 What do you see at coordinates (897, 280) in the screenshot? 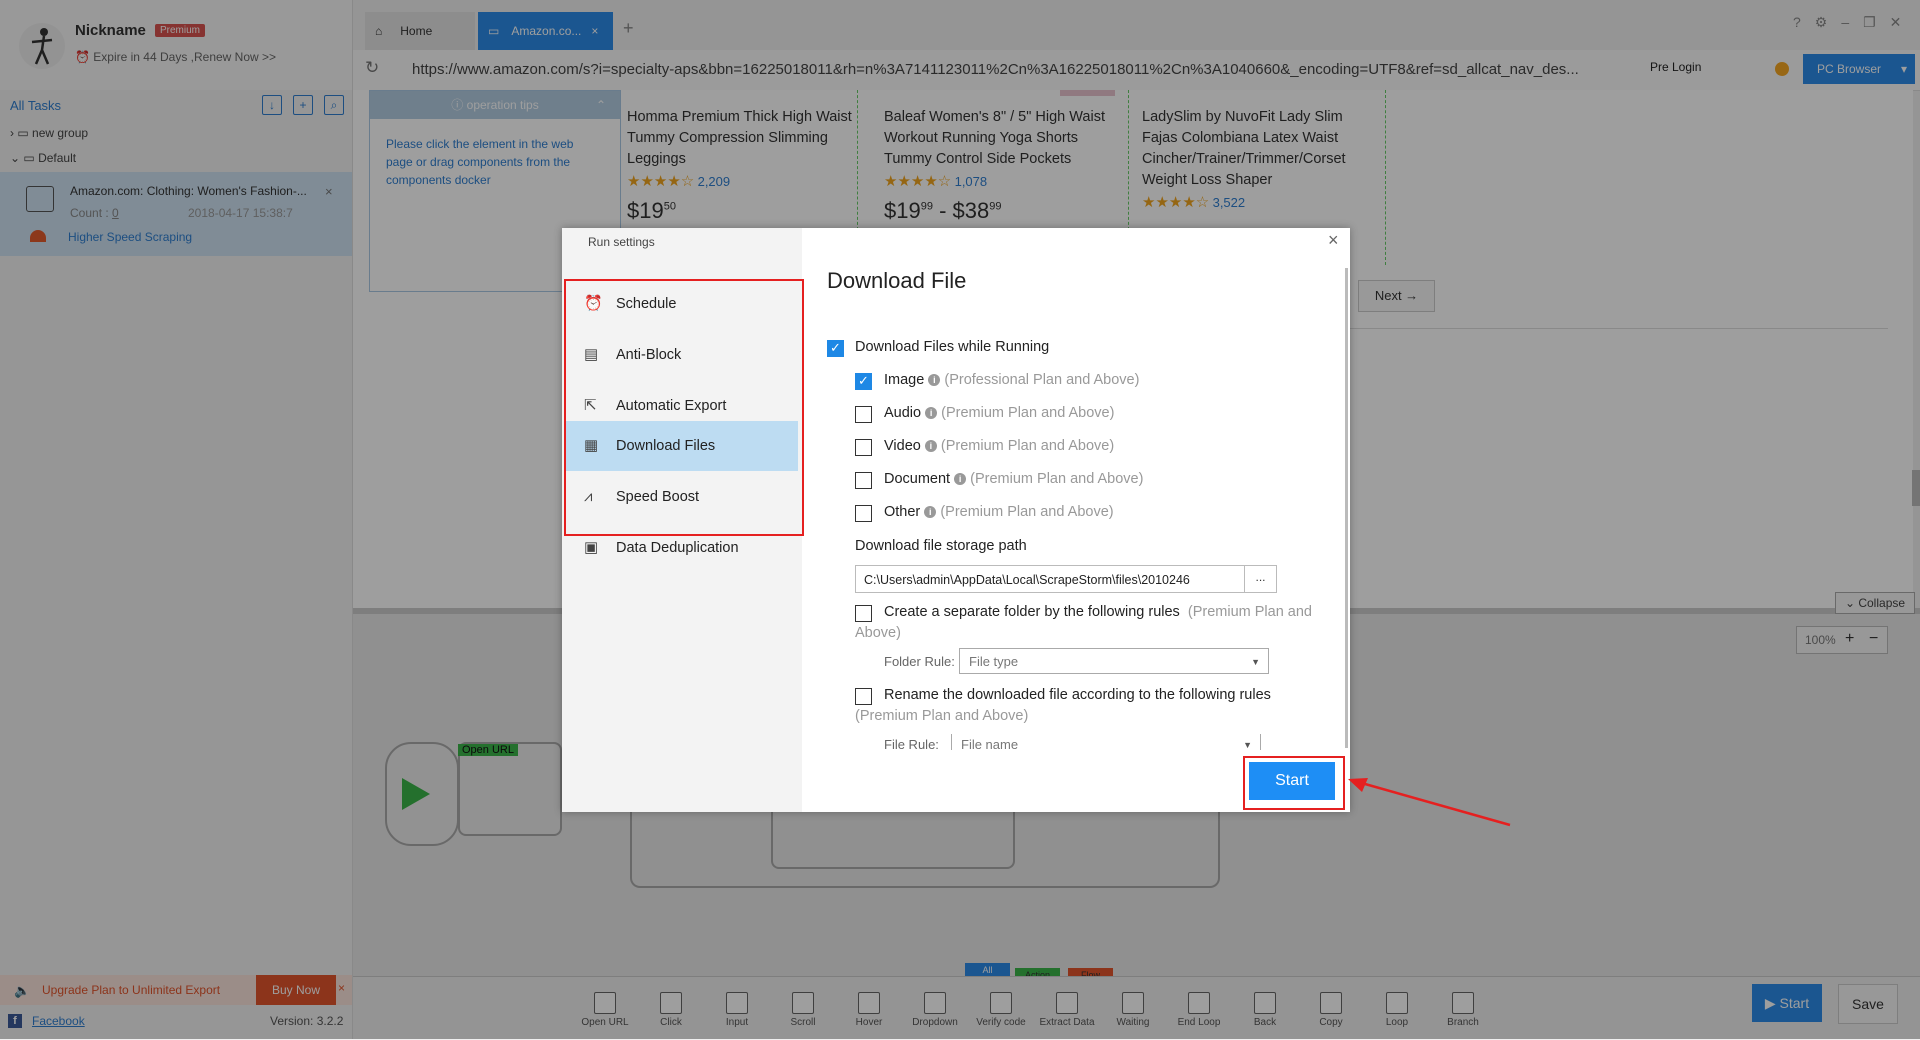
I see `section-heading: Download File` at bounding box center [897, 280].